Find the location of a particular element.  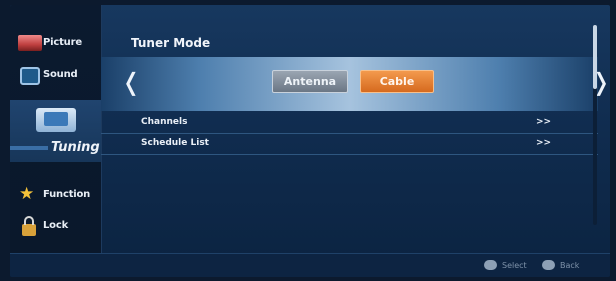

select-hint: Select is located at coordinates (514, 265).